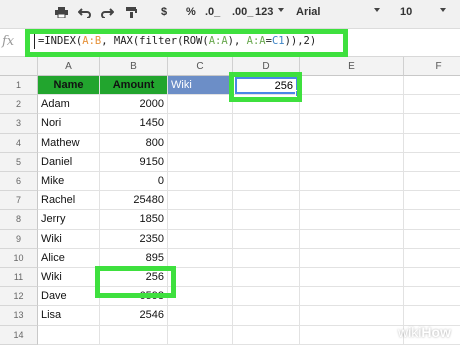  What do you see at coordinates (134, 66) in the screenshot?
I see `column-header-b: B` at bounding box center [134, 66].